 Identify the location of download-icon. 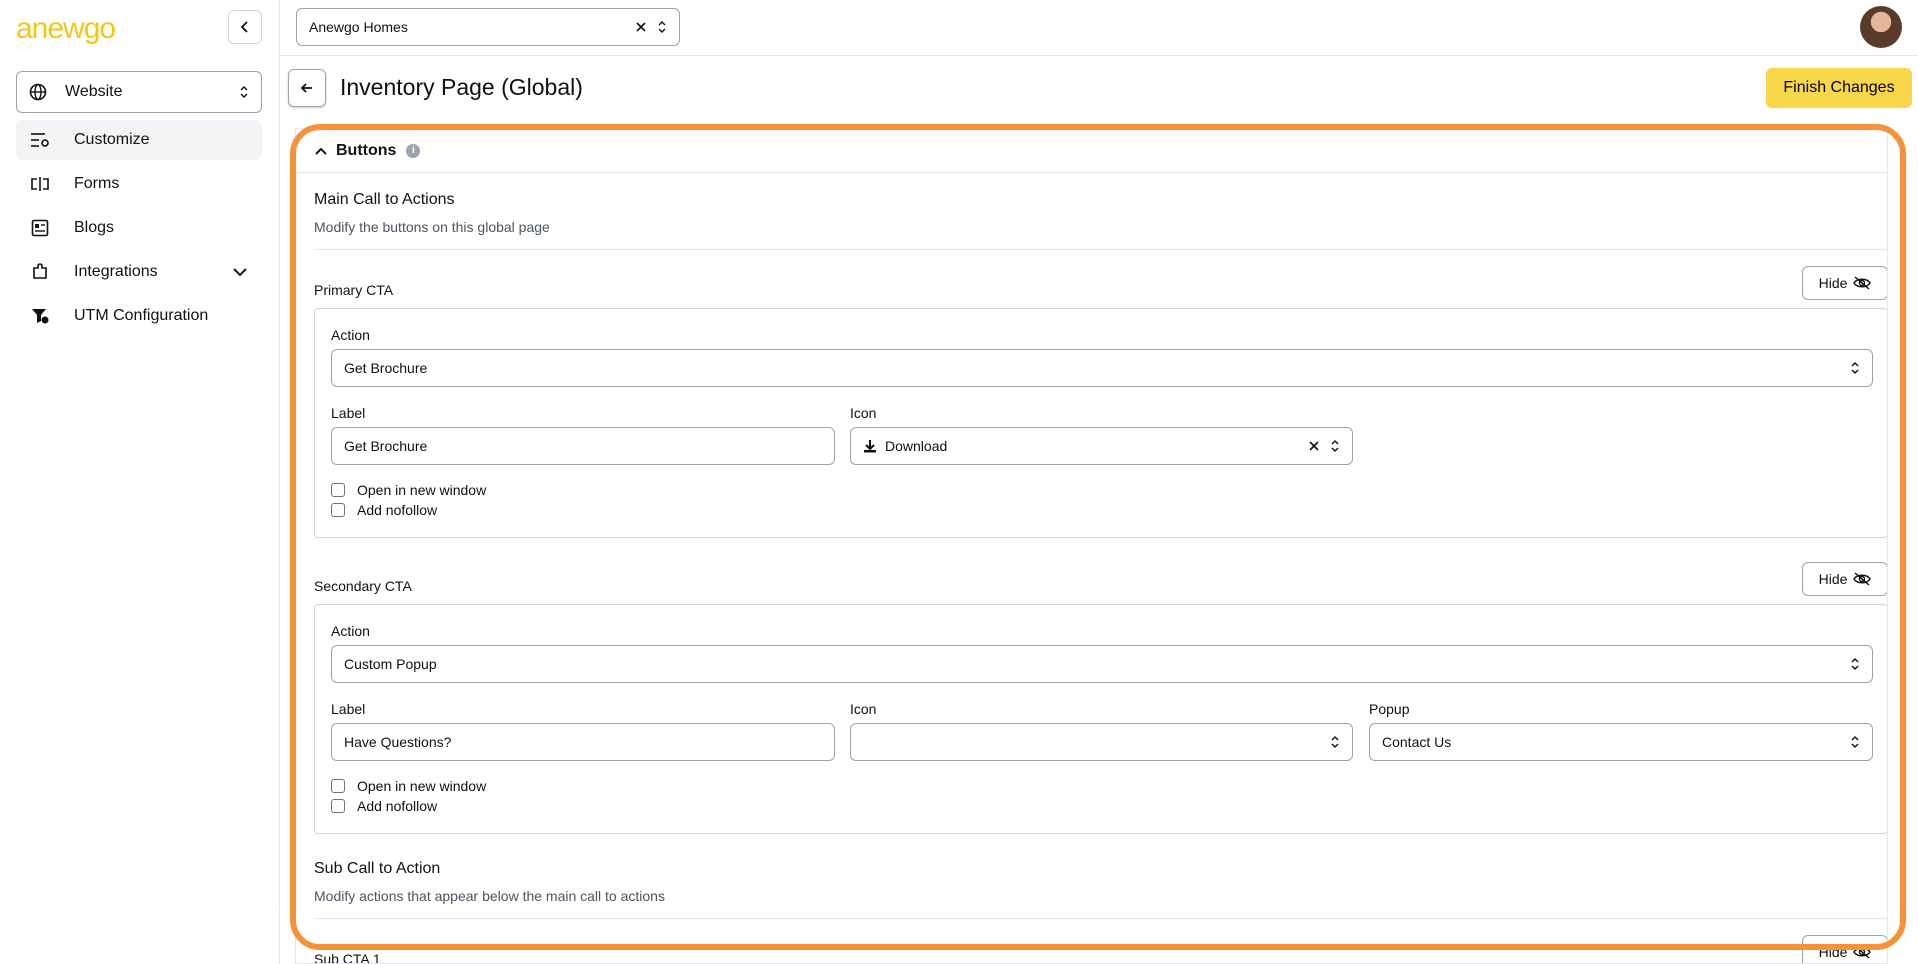
(870, 446).